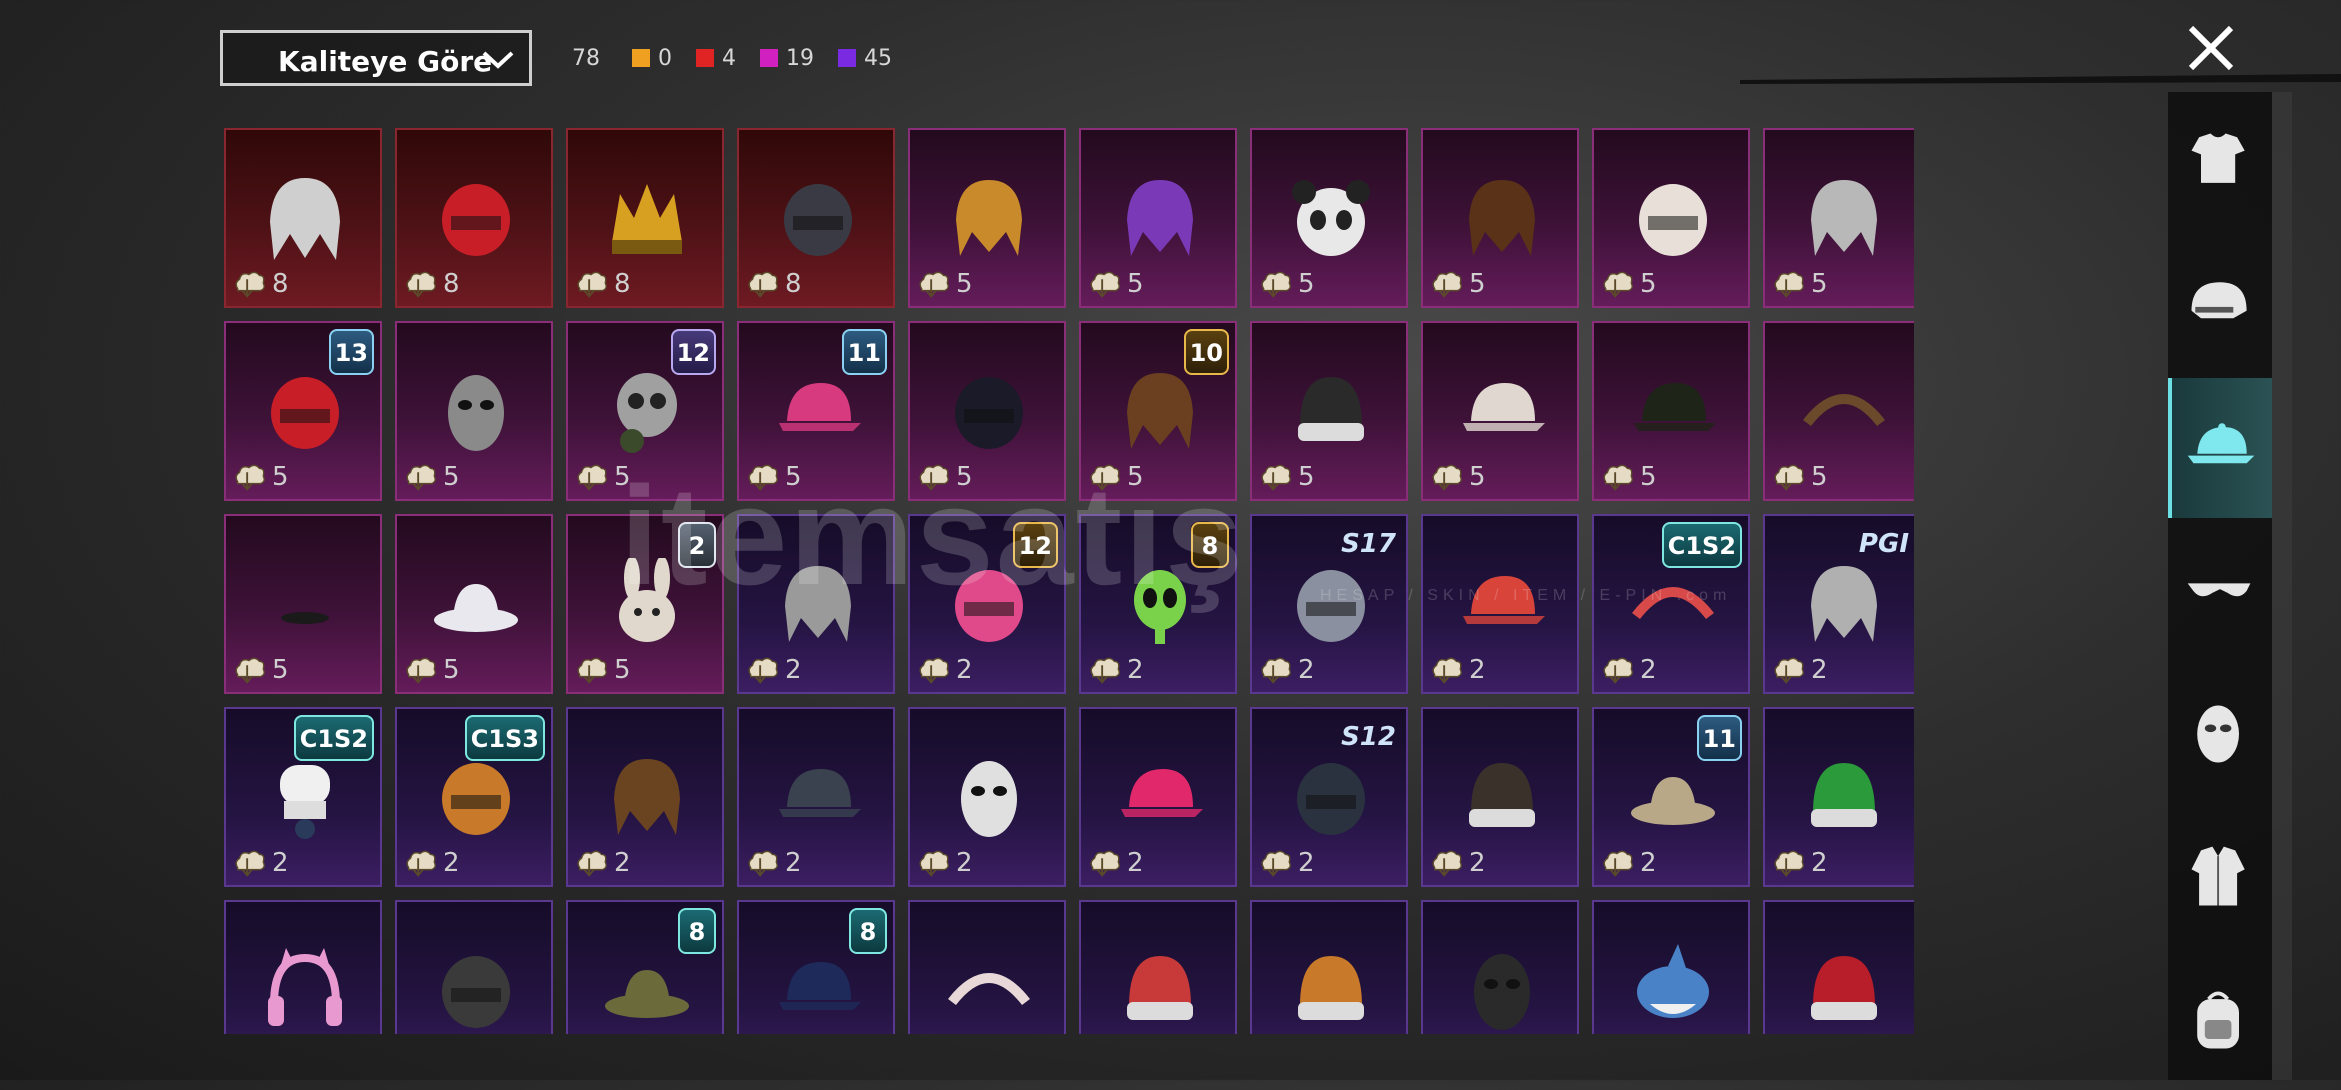 The width and height of the screenshot is (2341, 1090). Describe the element at coordinates (1838, 604) in the screenshot. I see `item-slot: PGI 2` at that location.